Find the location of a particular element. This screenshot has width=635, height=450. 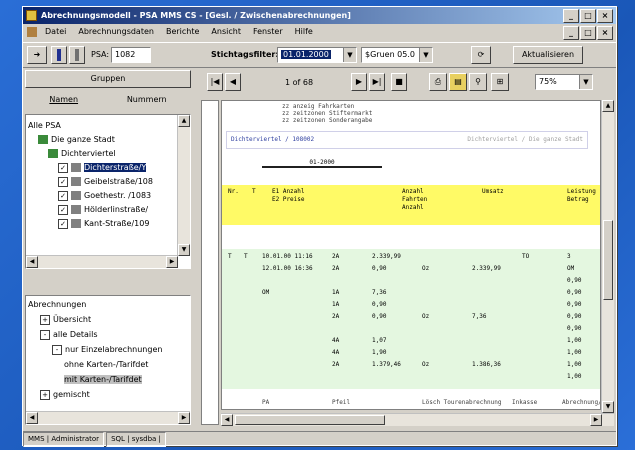

tree-hscroll: ◀ ▶ is located at coordinates (102, 261).